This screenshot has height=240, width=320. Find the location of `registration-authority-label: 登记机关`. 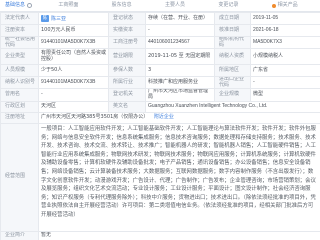

registration-authority-label: 登记机关 is located at coordinates (127, 95).